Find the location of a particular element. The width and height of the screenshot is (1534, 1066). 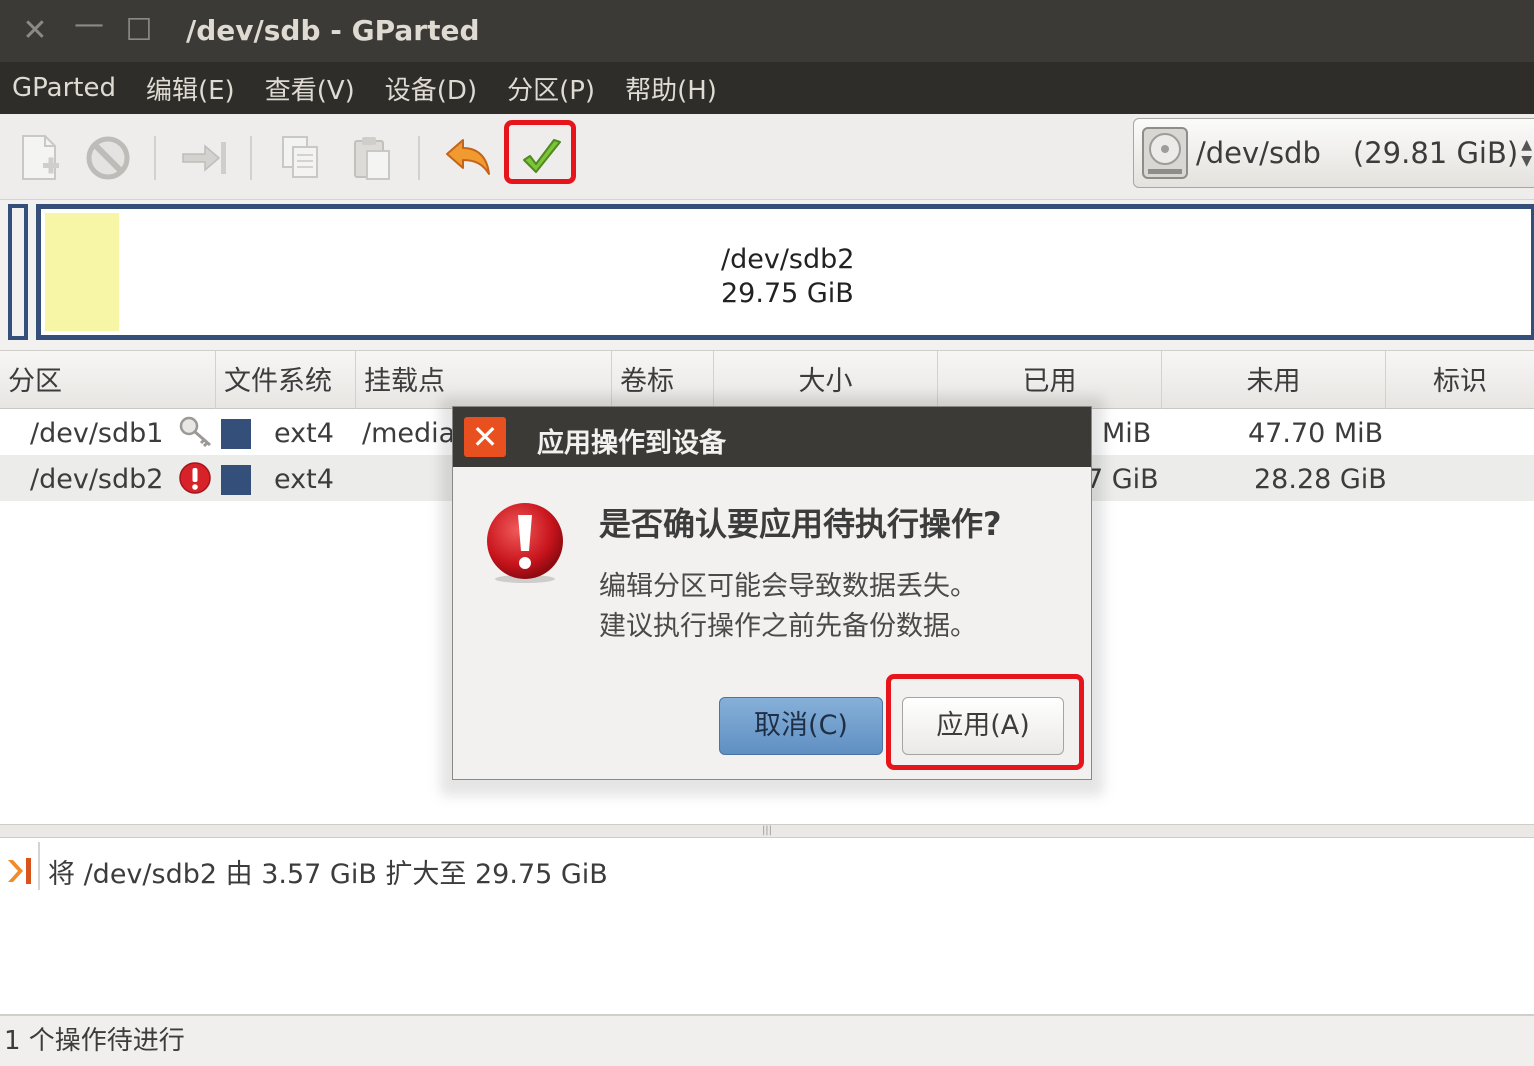

paste-button is located at coordinates (372, 158).